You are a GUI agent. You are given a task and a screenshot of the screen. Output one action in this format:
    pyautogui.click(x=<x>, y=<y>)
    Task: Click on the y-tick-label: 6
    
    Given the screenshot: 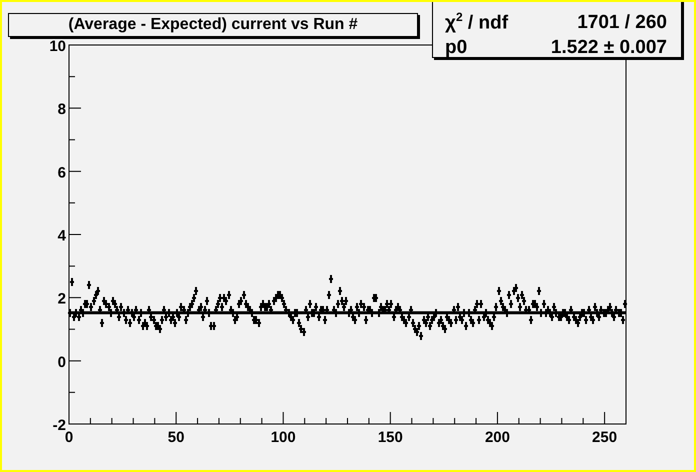 What is the action you would take?
    pyautogui.click(x=62, y=173)
    